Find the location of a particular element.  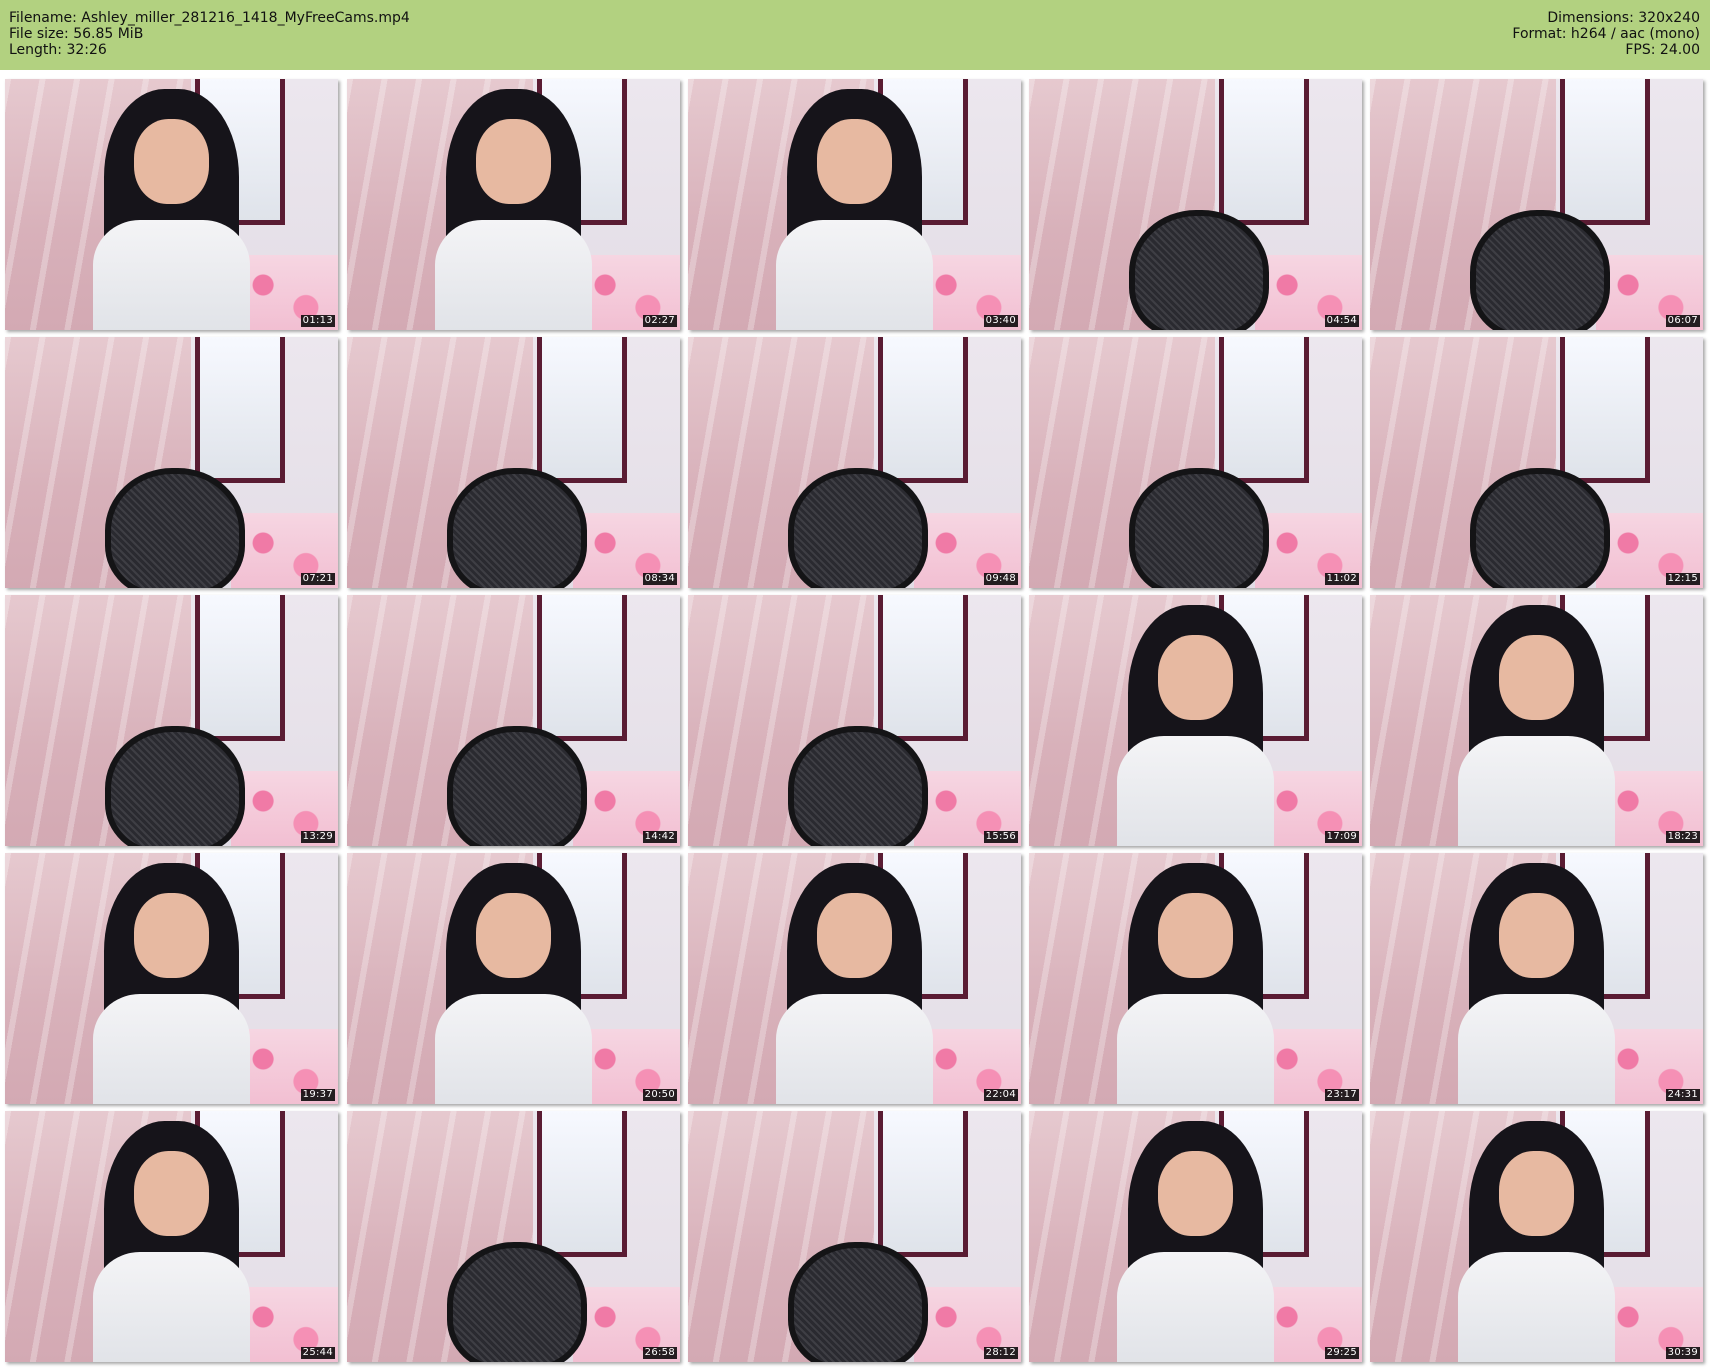

video-thumbnail: 19:37 is located at coordinates (171, 978).